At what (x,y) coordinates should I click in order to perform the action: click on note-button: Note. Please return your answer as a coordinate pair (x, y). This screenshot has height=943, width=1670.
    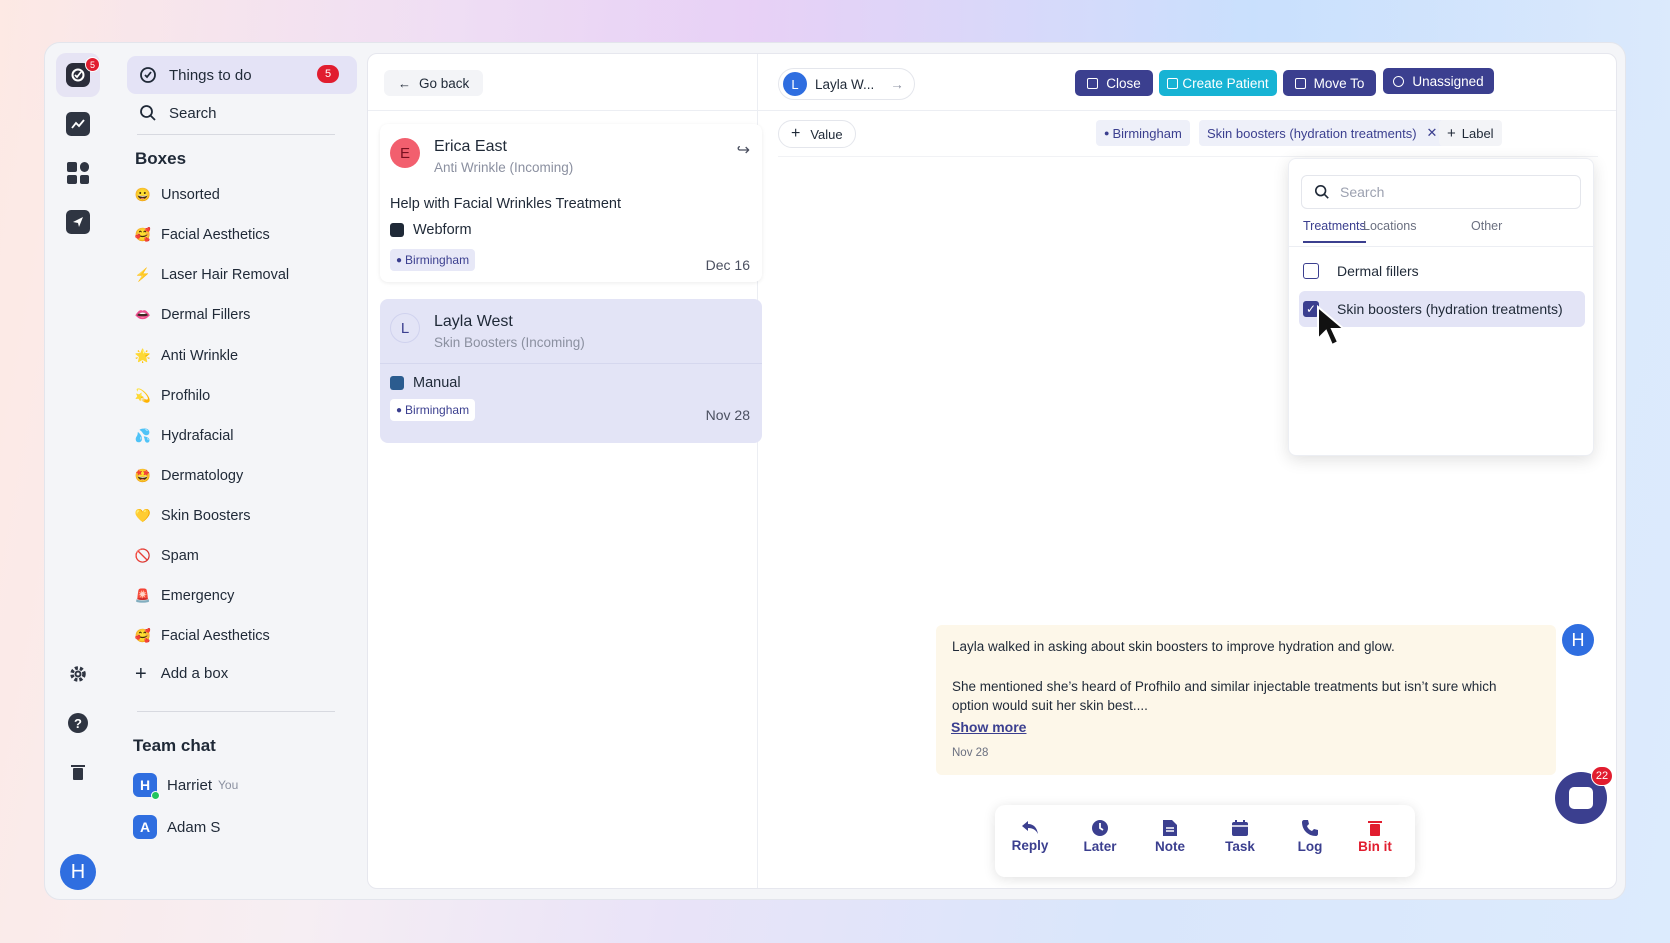
    Looking at the image, I should click on (1170, 836).